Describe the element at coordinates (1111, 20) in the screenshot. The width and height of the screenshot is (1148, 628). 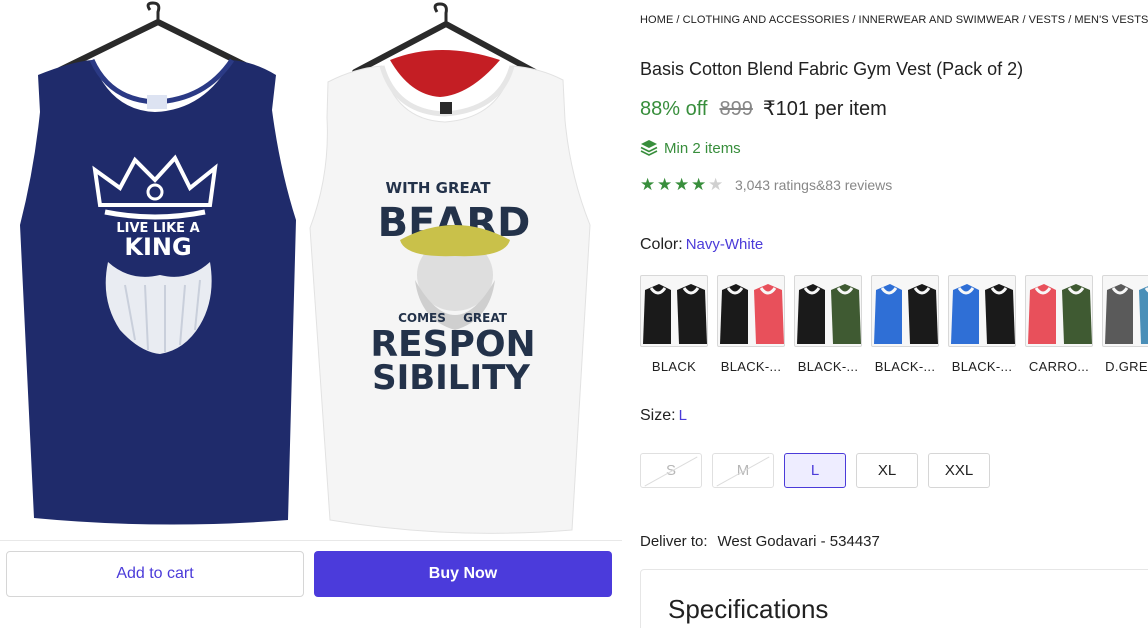
I see `breadcrumb-mens-vests: MEN'S VESTS` at that location.